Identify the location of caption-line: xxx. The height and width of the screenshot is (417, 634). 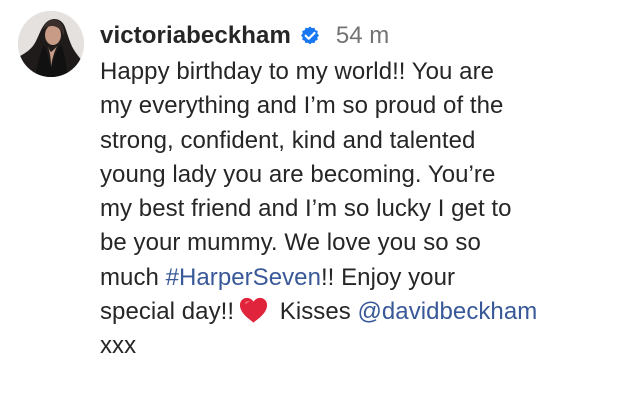
(118, 346).